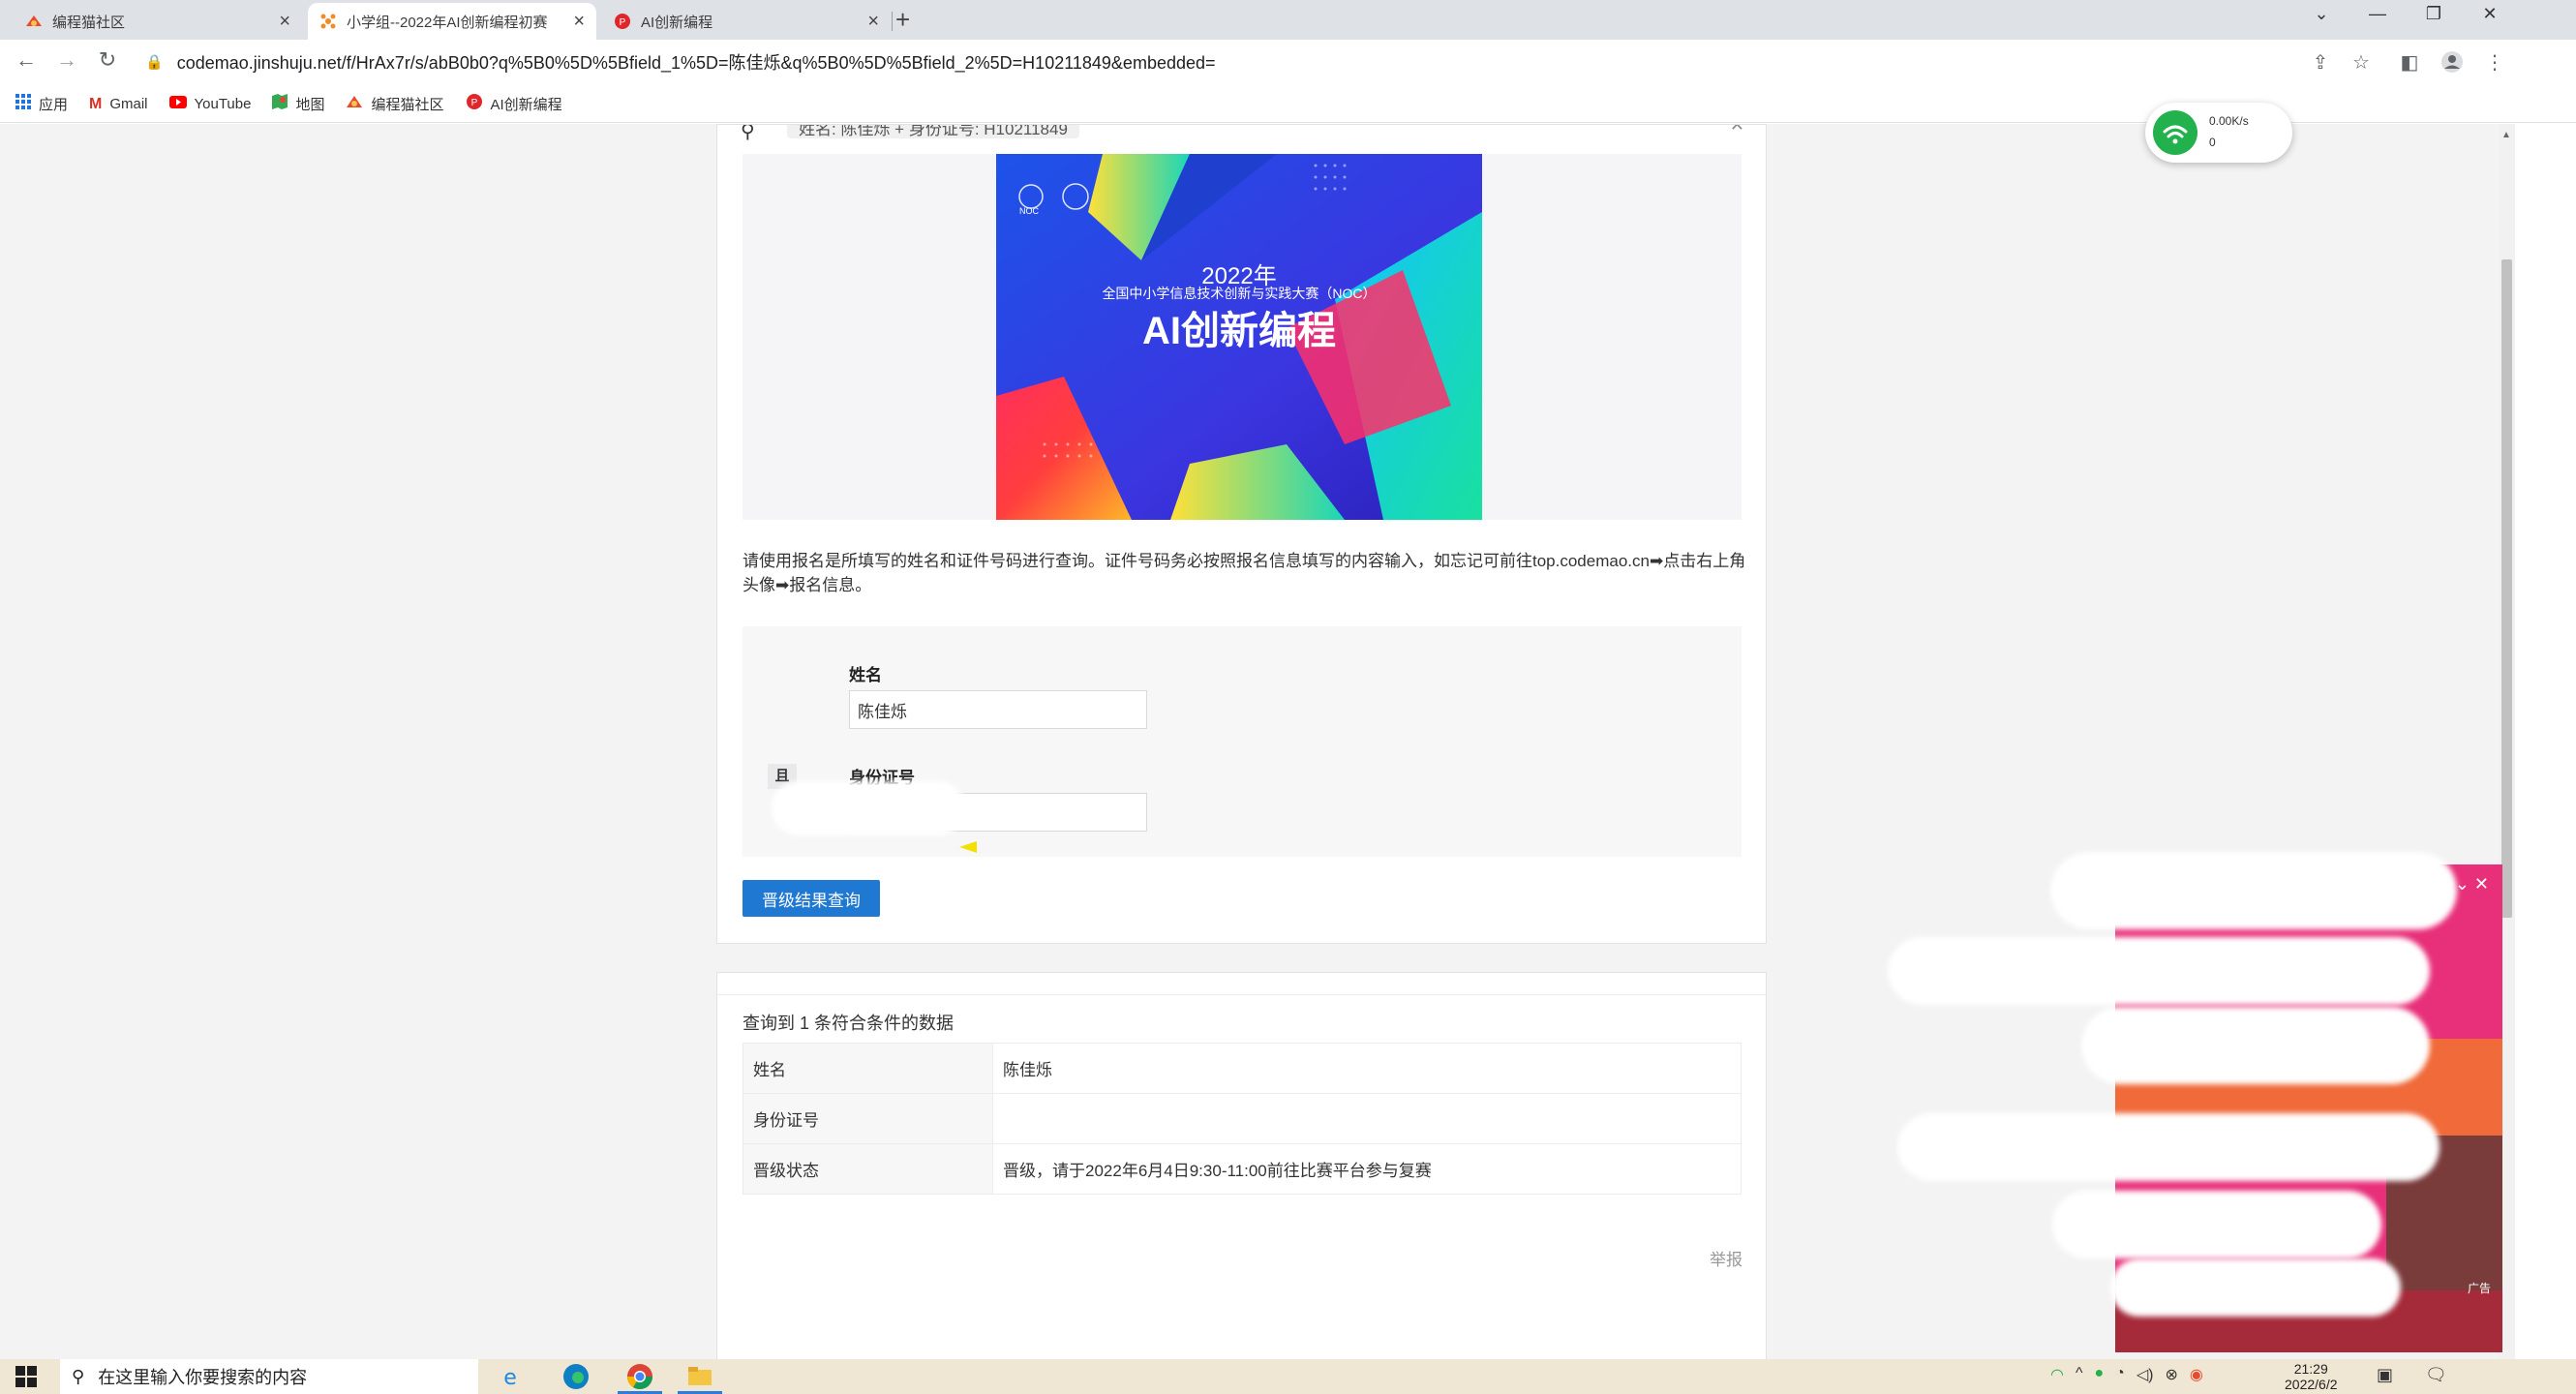 Image resolution: width=2576 pixels, height=1394 pixels. I want to click on ad-tag: 广告, so click(2479, 1288).